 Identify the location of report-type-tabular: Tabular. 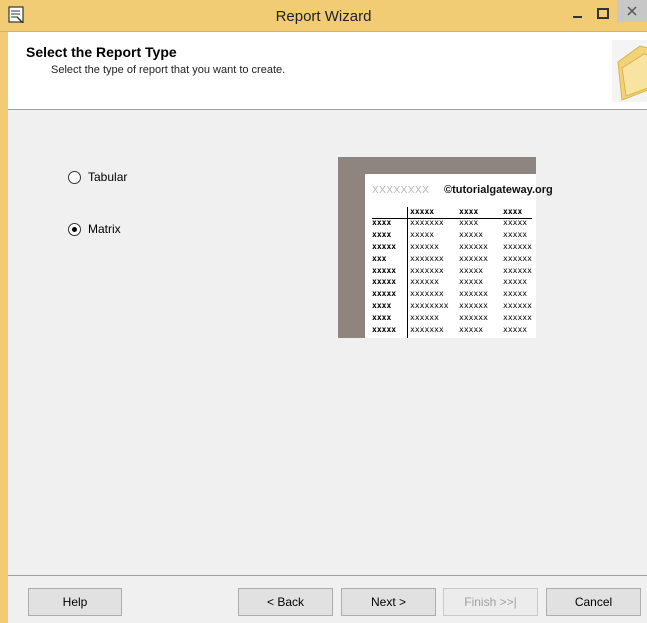
(97, 177).